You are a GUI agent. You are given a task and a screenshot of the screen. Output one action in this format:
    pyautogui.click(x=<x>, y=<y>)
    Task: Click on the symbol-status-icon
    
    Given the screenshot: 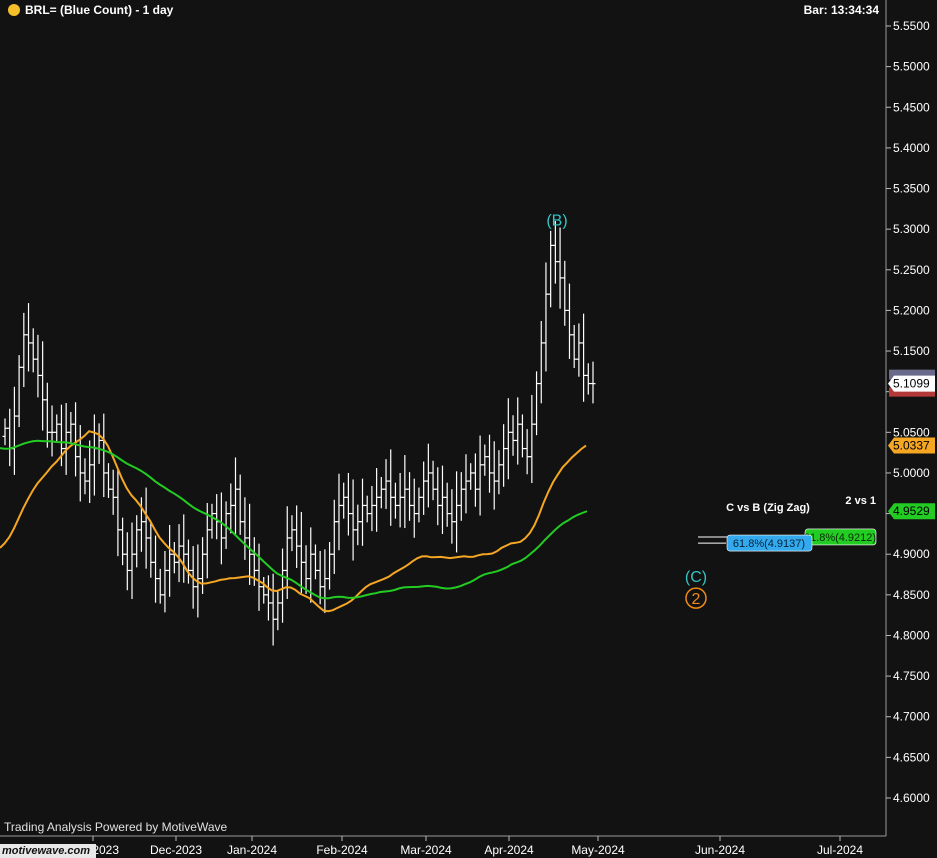 What is the action you would take?
    pyautogui.click(x=14, y=10)
    